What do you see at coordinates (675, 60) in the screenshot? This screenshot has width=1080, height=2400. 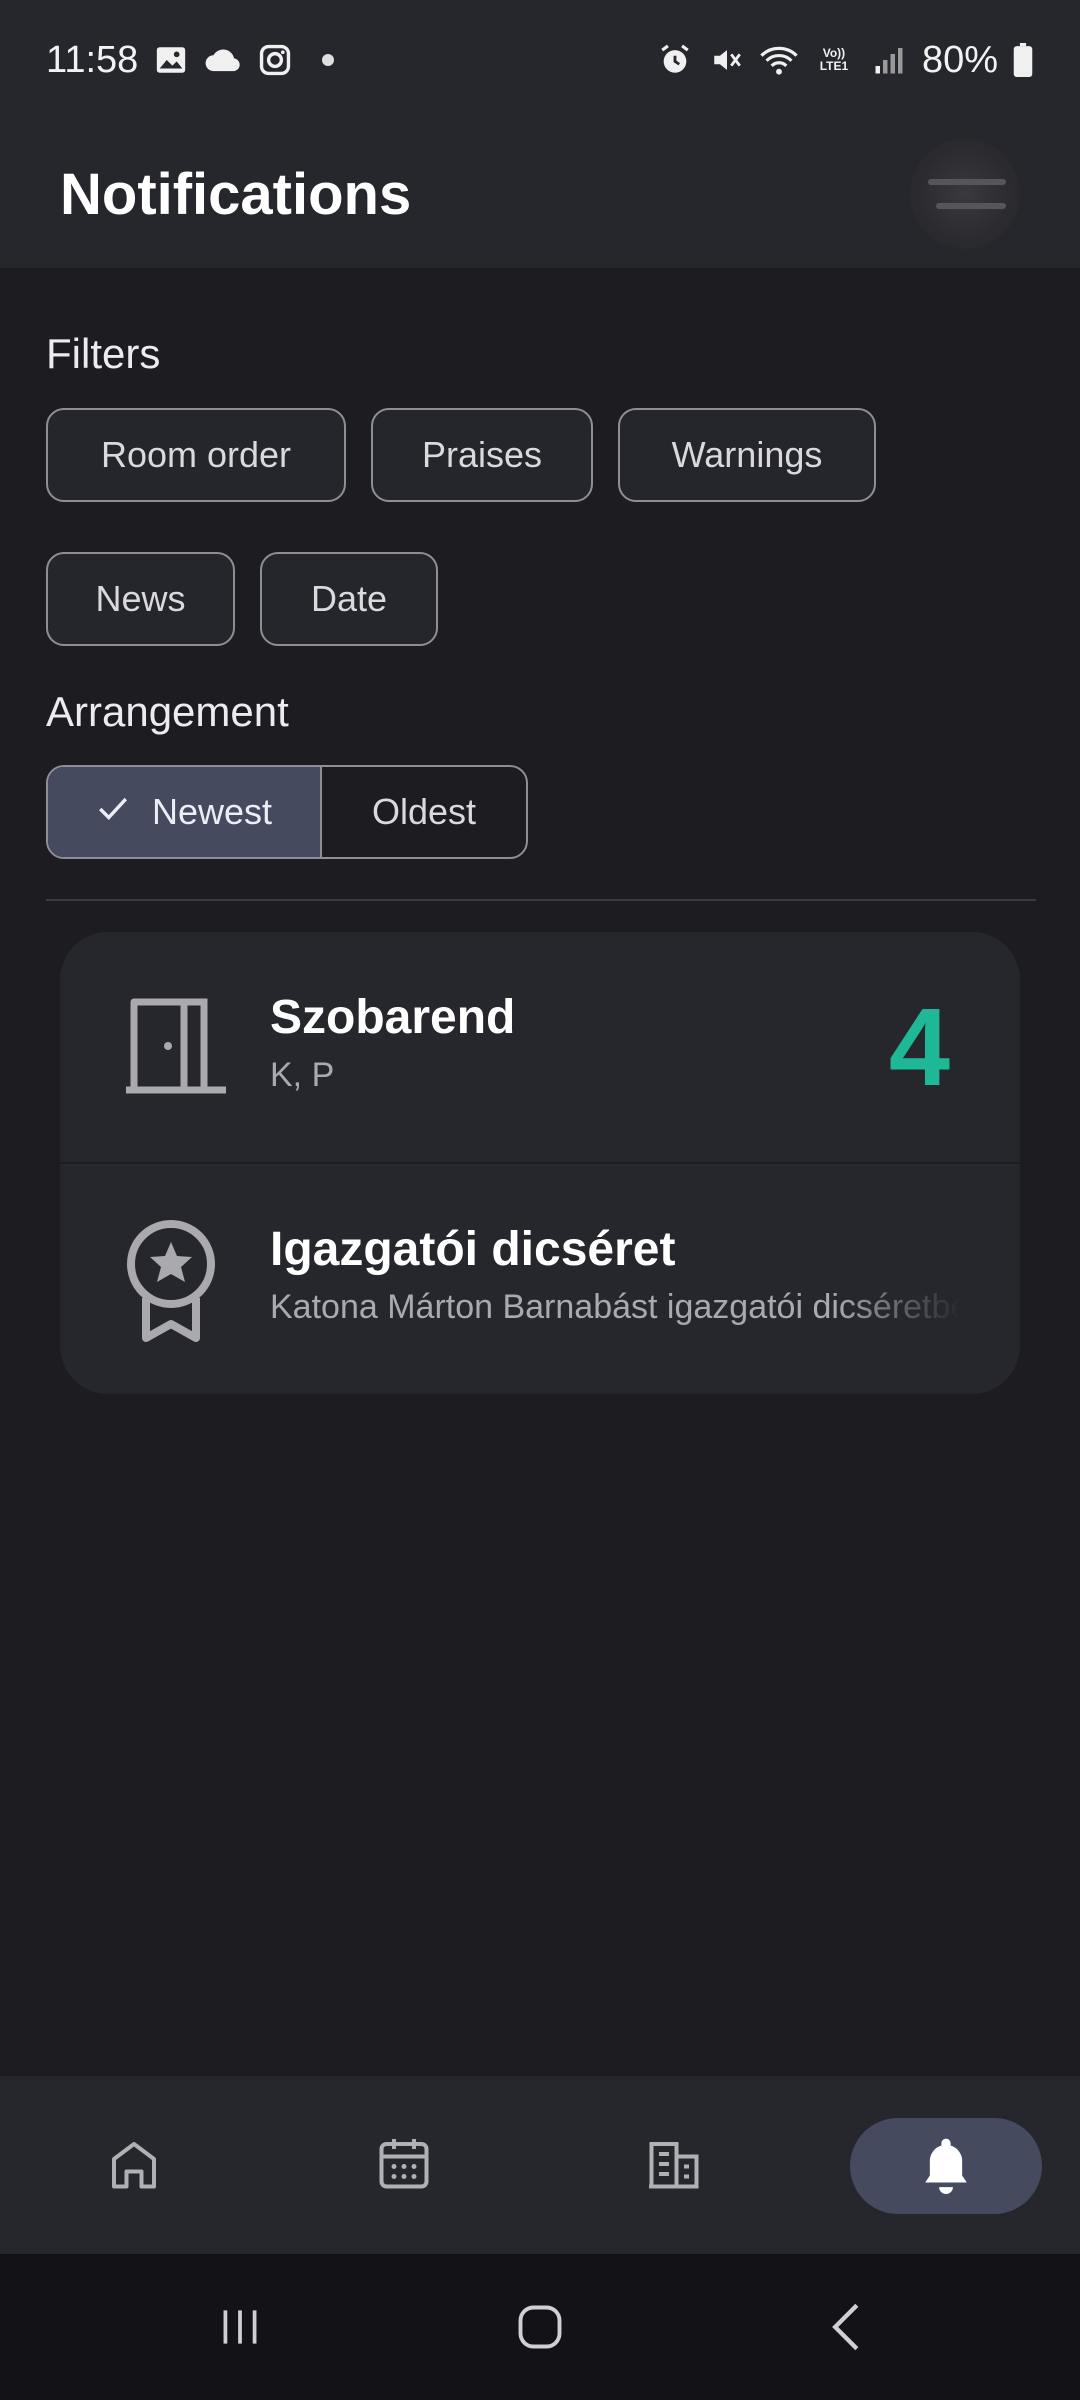 I see `alarm-icon` at bounding box center [675, 60].